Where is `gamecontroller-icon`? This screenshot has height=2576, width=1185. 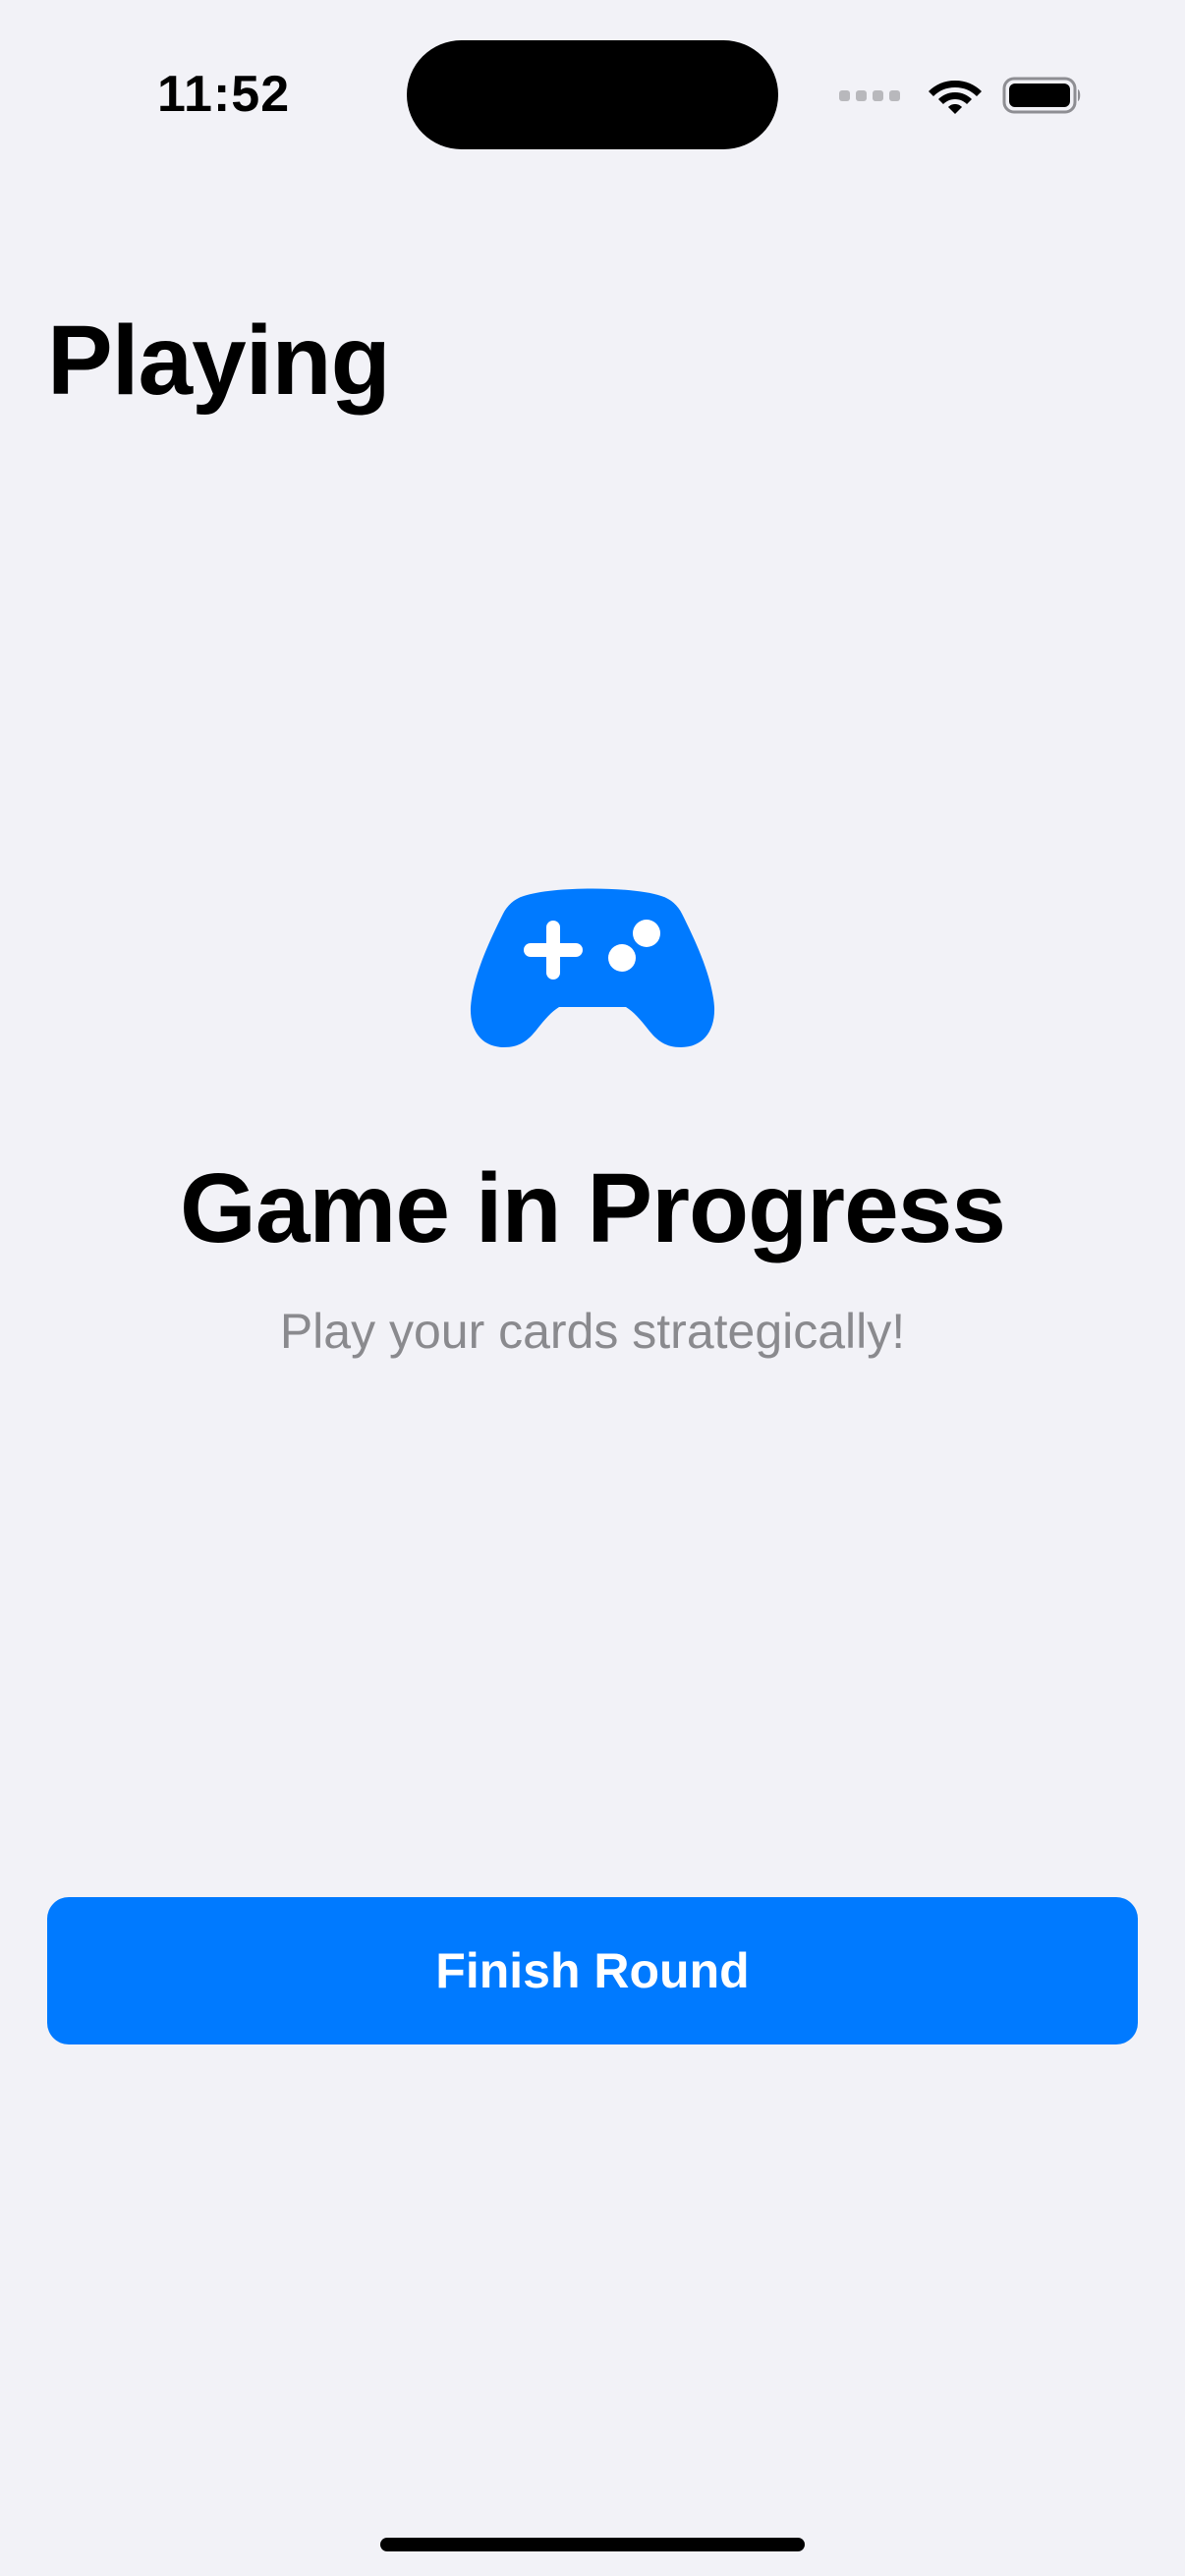
gamecontroller-icon is located at coordinates (592, 967).